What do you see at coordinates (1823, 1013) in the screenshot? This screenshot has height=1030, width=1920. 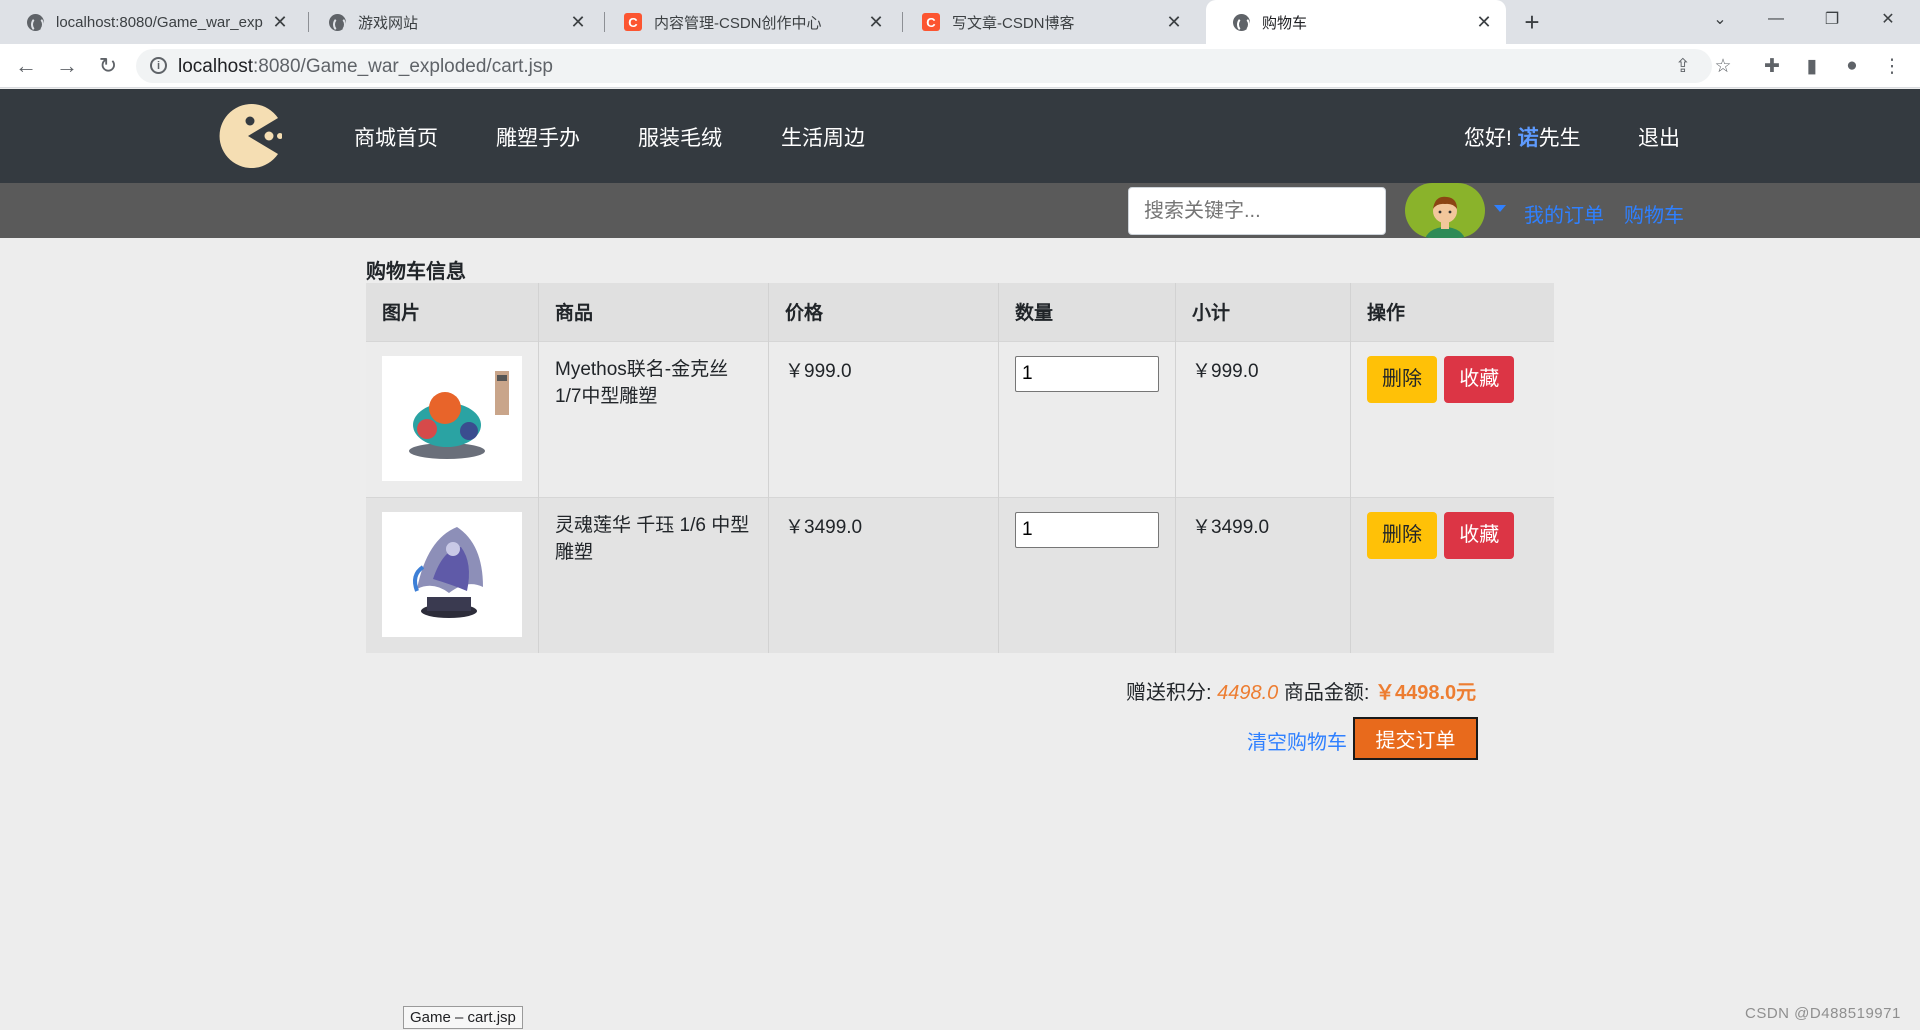 I see `watermark: CSDN @D488519971` at bounding box center [1823, 1013].